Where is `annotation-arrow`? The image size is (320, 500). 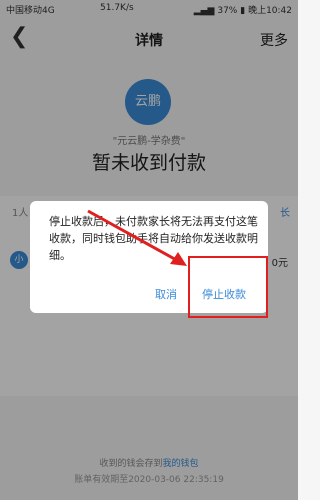
annotation-arrow is located at coordinates (137, 237).